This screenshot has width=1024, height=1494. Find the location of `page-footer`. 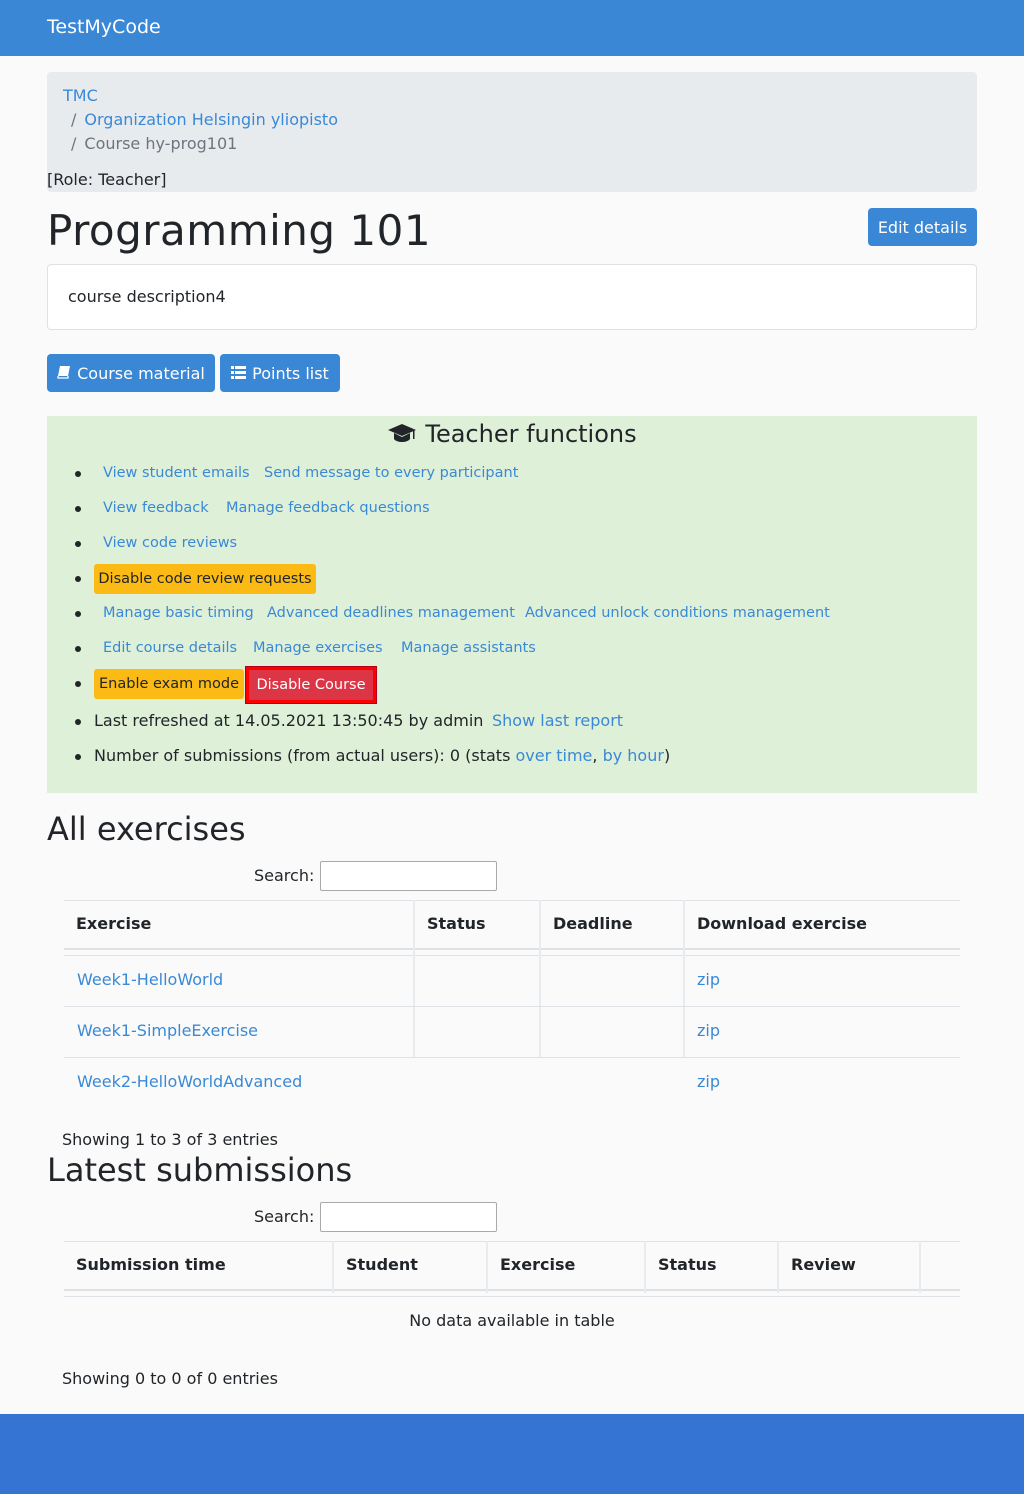

page-footer is located at coordinates (512, 1454).